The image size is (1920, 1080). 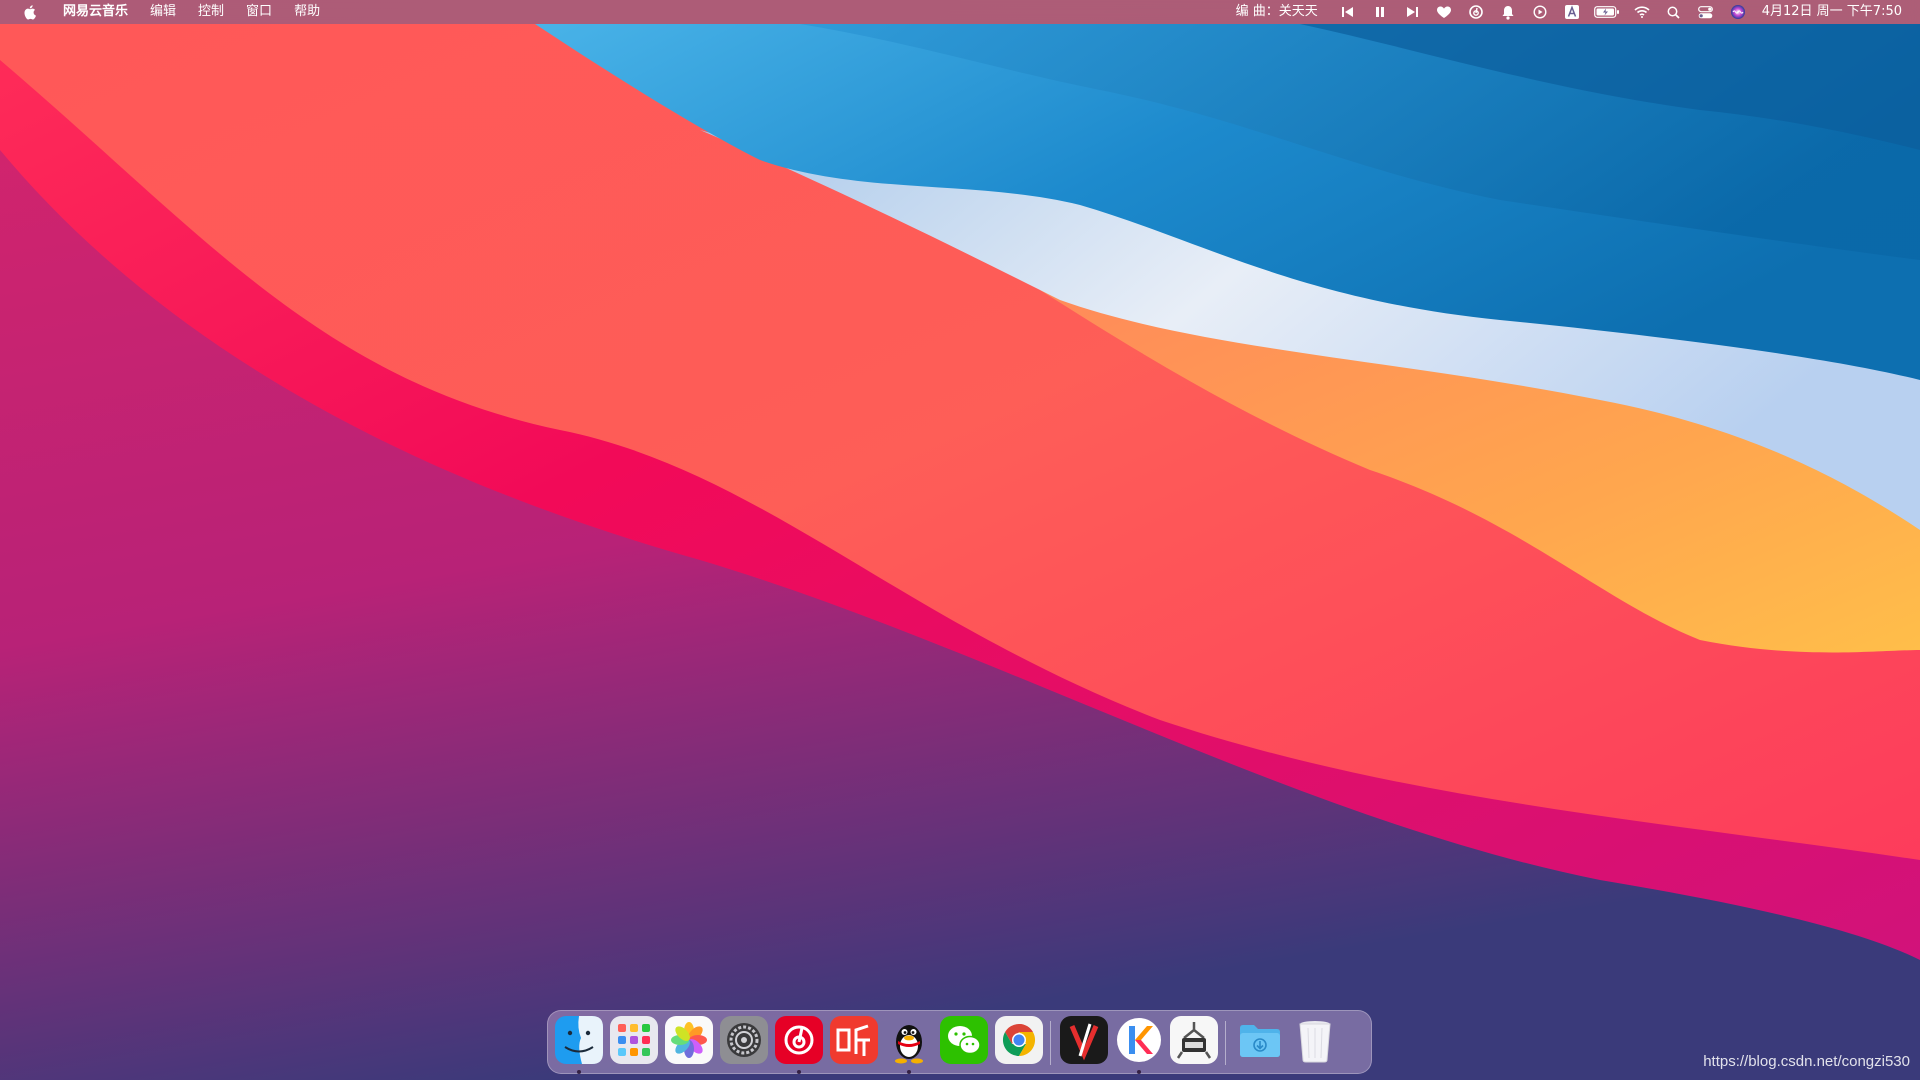 What do you see at coordinates (1828, 12) in the screenshot?
I see `menubar-clock: 4月12日 周一 下午7:50` at bounding box center [1828, 12].